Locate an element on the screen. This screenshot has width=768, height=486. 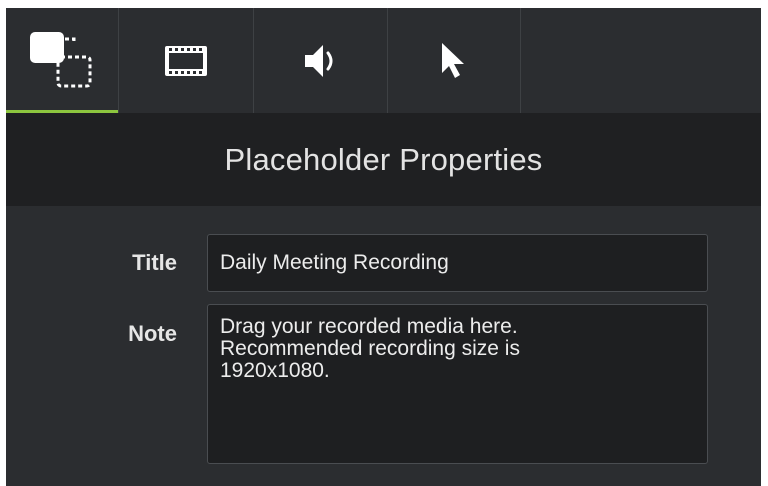
film-strip-icon is located at coordinates (186, 60).